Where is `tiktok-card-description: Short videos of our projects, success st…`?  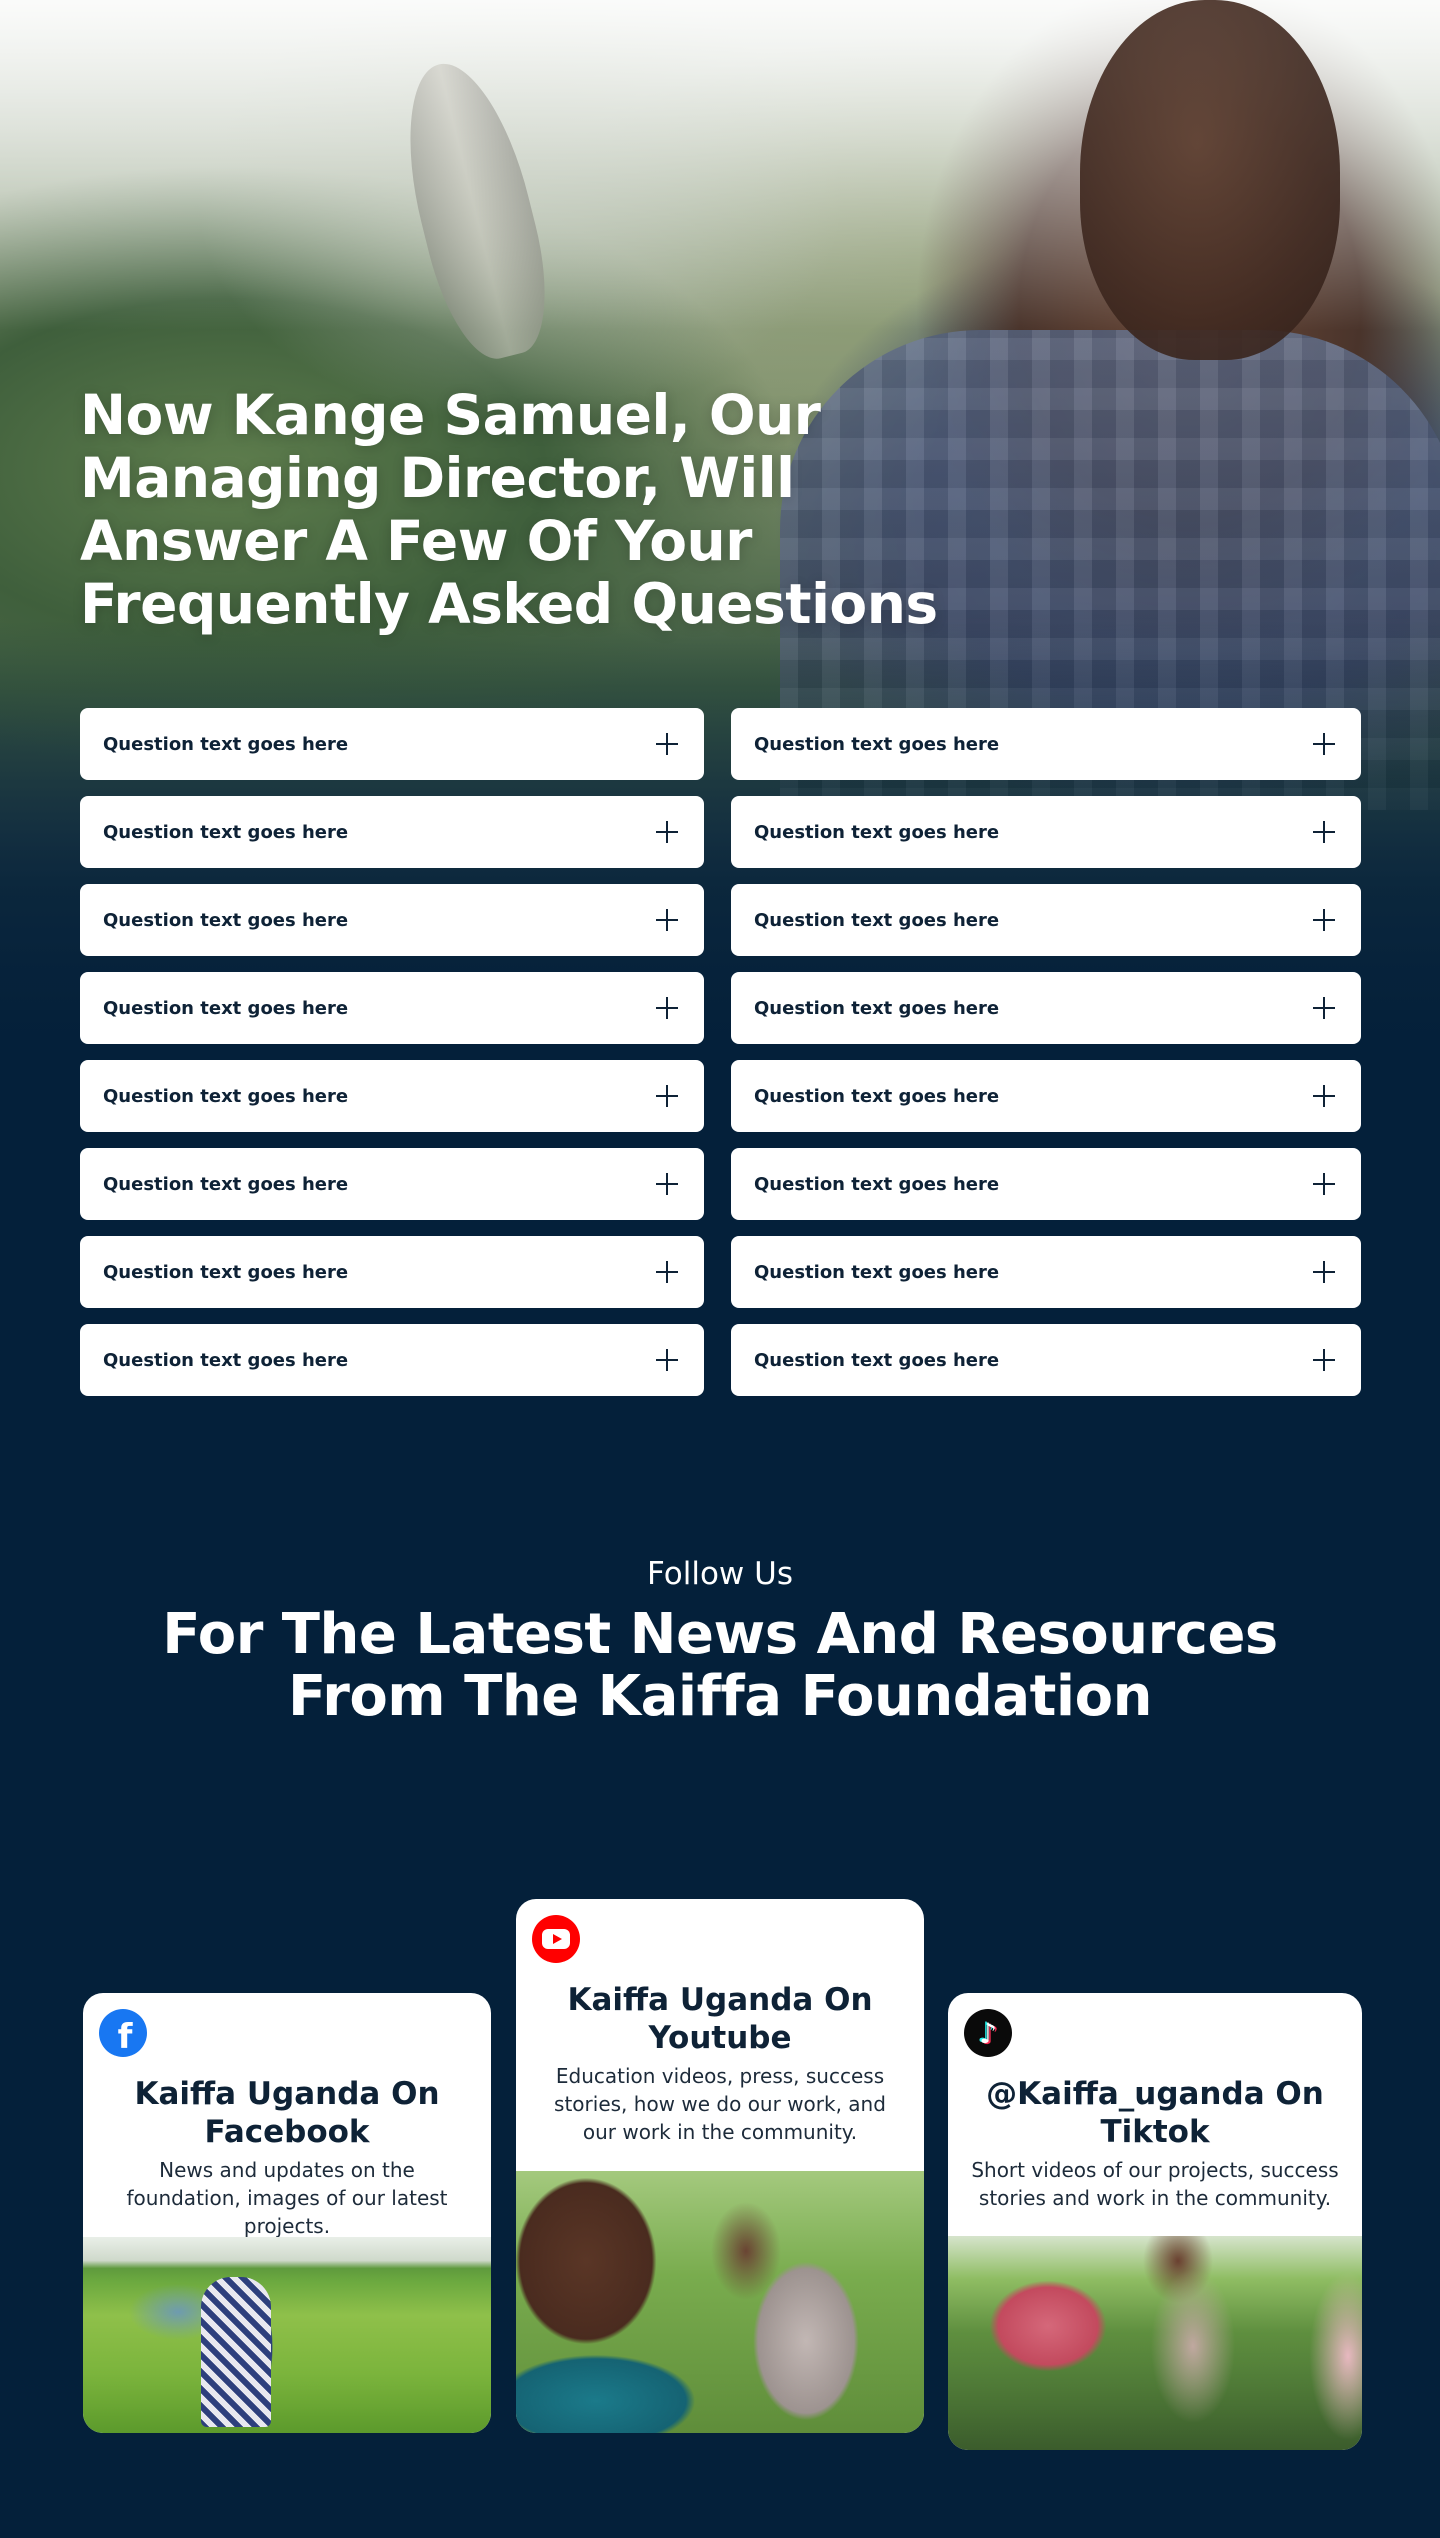
tiktok-card-description: Short videos of our projects, success st… is located at coordinates (1155, 2184).